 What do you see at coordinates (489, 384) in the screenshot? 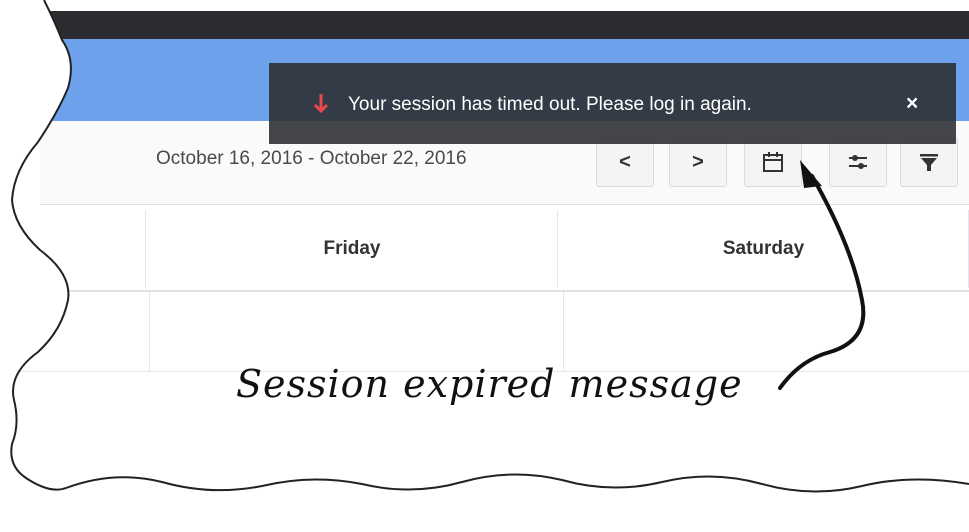
I see `annotation-callout: Session expired message` at bounding box center [489, 384].